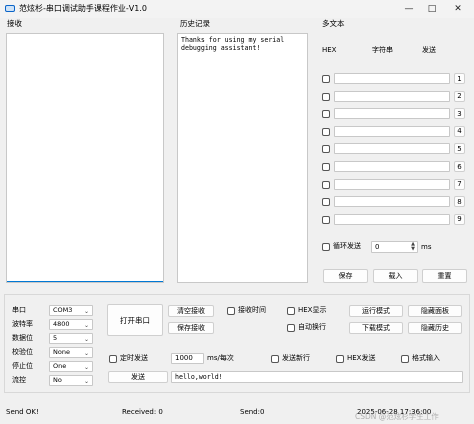  I want to click on multitext-send-button: 6, so click(459, 166).